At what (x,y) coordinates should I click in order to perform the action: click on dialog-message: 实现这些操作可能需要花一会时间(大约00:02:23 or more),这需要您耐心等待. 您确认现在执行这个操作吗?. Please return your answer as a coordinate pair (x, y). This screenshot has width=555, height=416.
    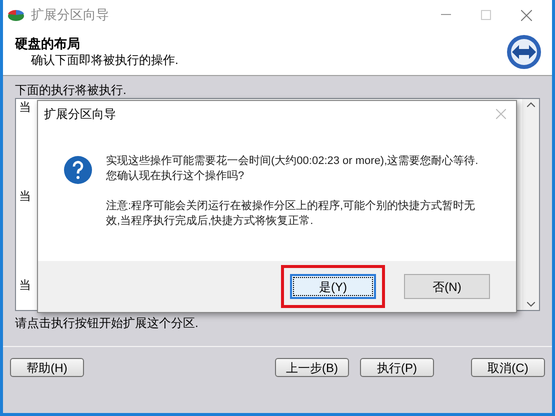
    Looking at the image, I should click on (292, 169).